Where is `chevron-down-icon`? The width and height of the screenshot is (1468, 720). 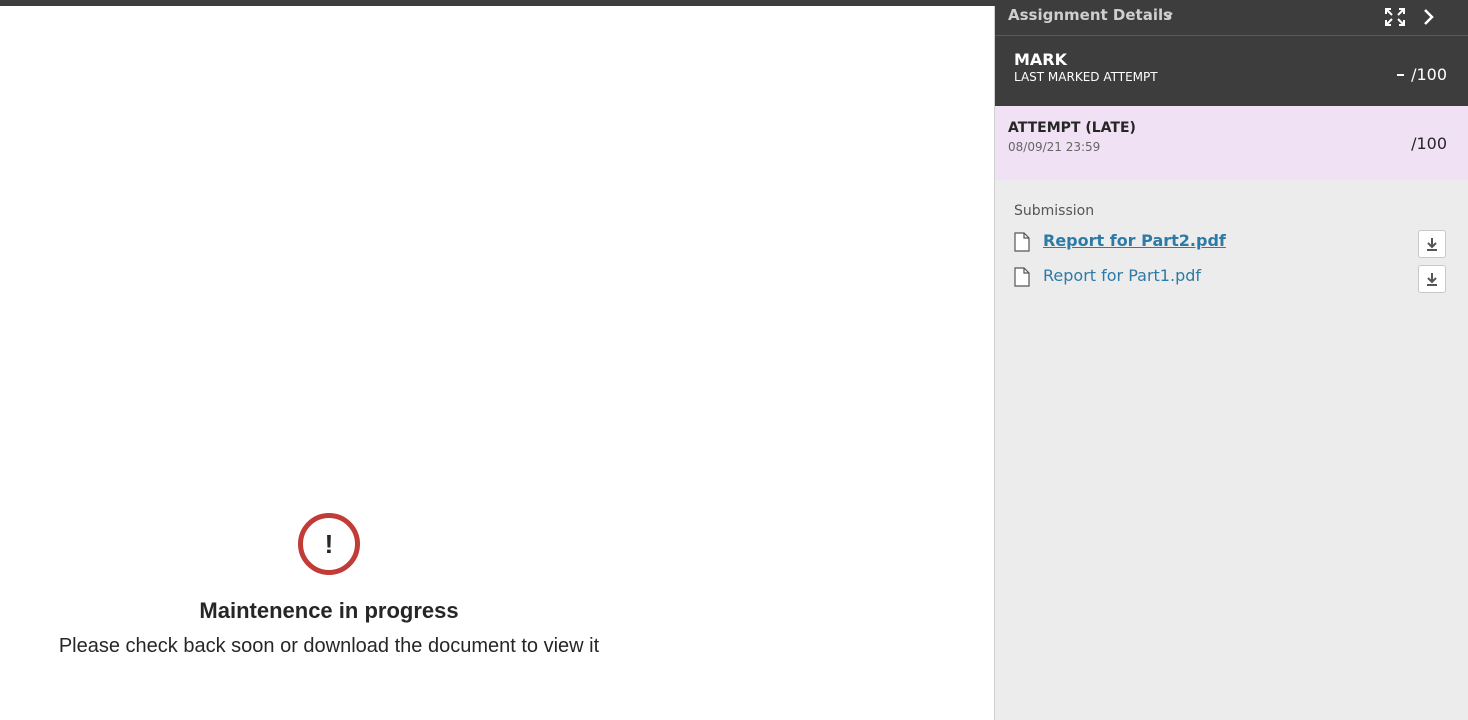 chevron-down-icon is located at coordinates (1168, 15).